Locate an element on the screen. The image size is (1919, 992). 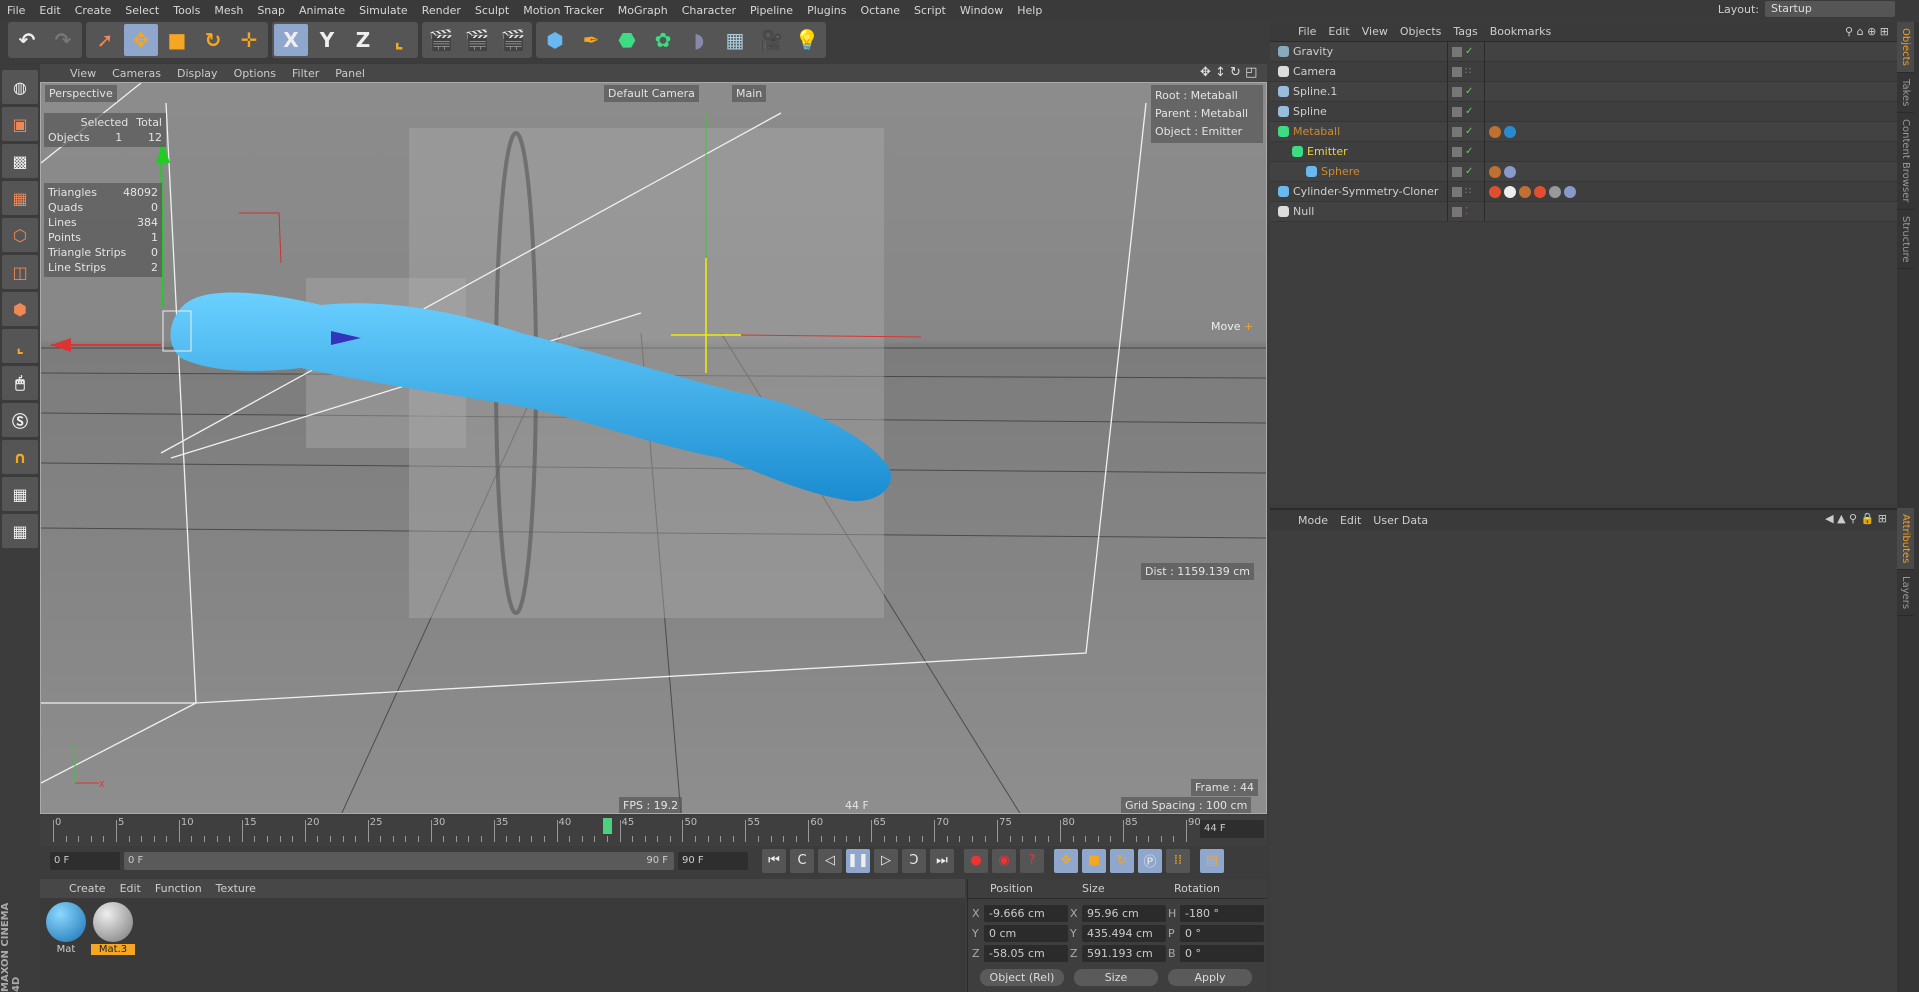
key-rotation-icon: ↻ is located at coordinates (1122, 860).